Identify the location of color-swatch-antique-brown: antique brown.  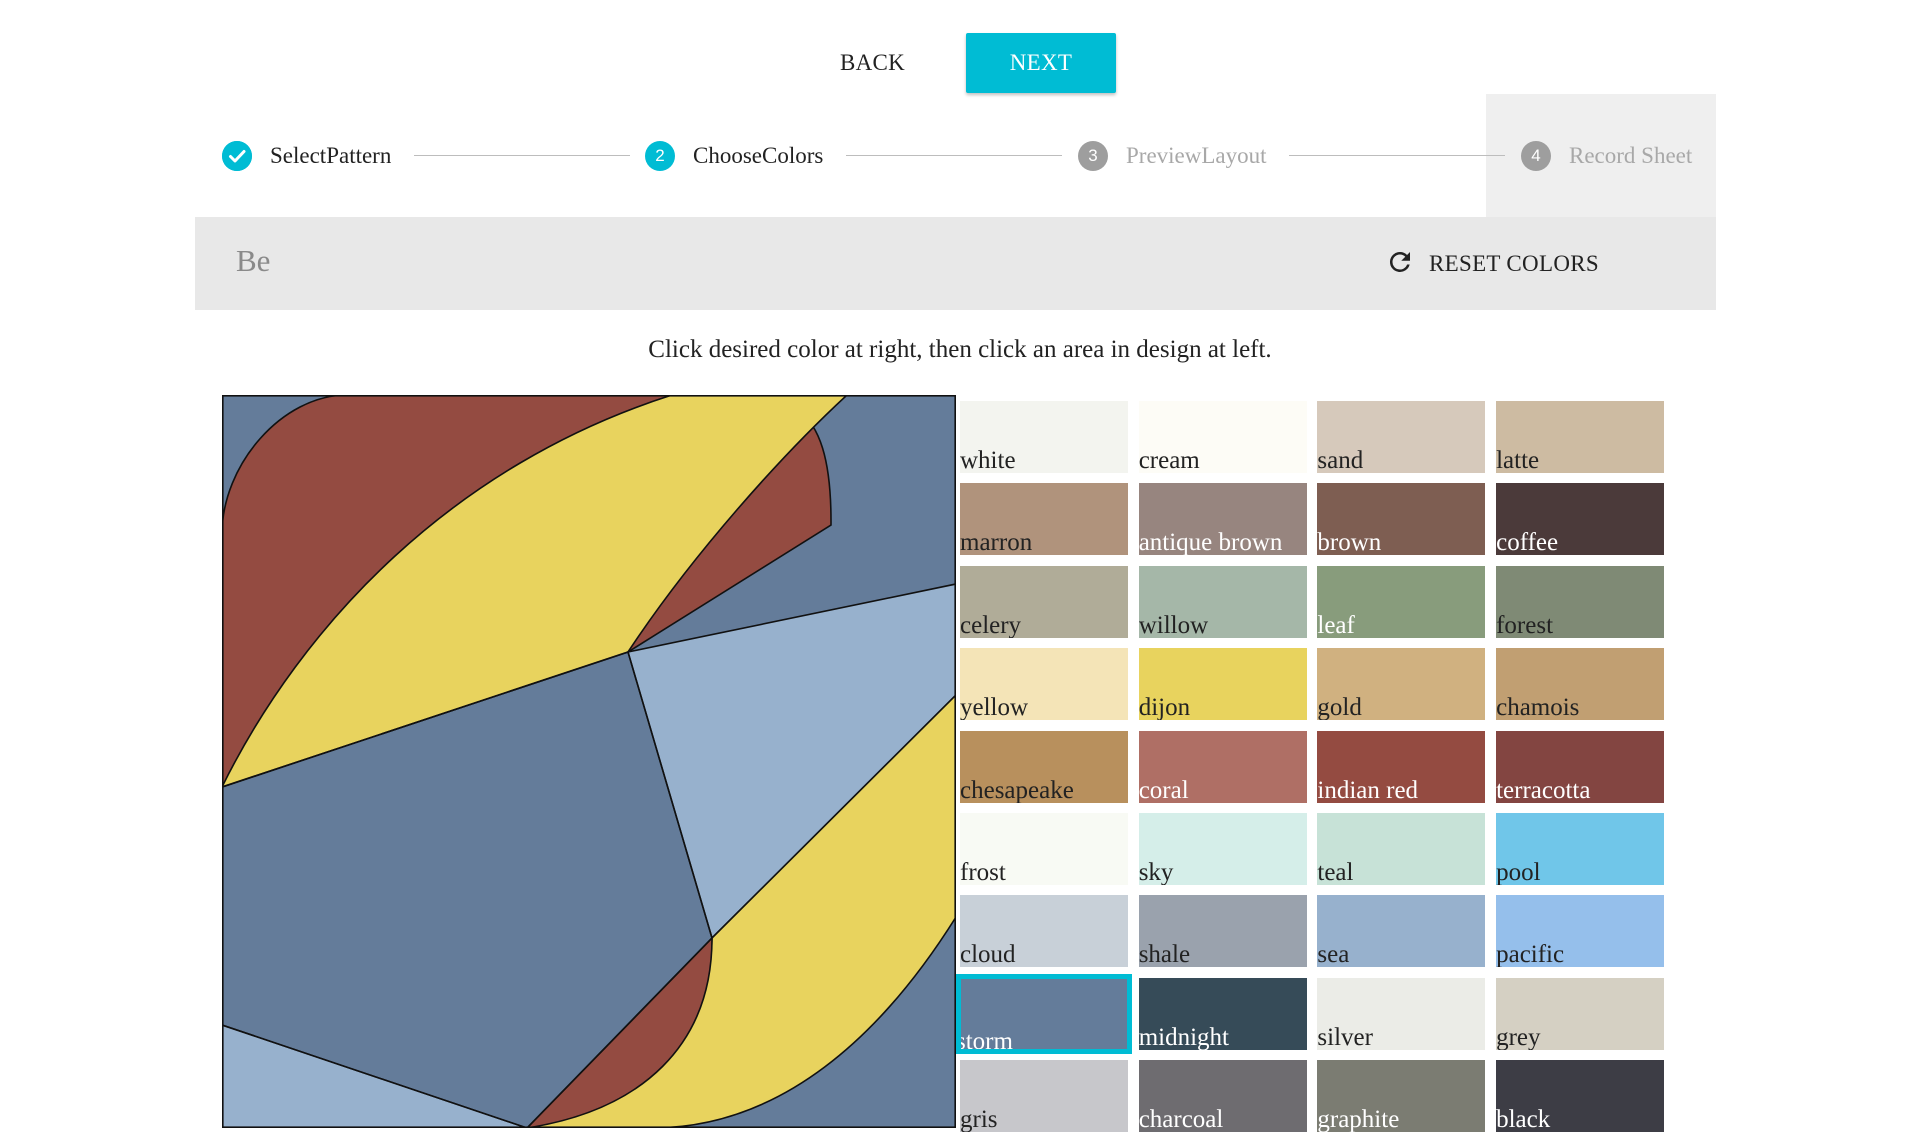
(1222, 519).